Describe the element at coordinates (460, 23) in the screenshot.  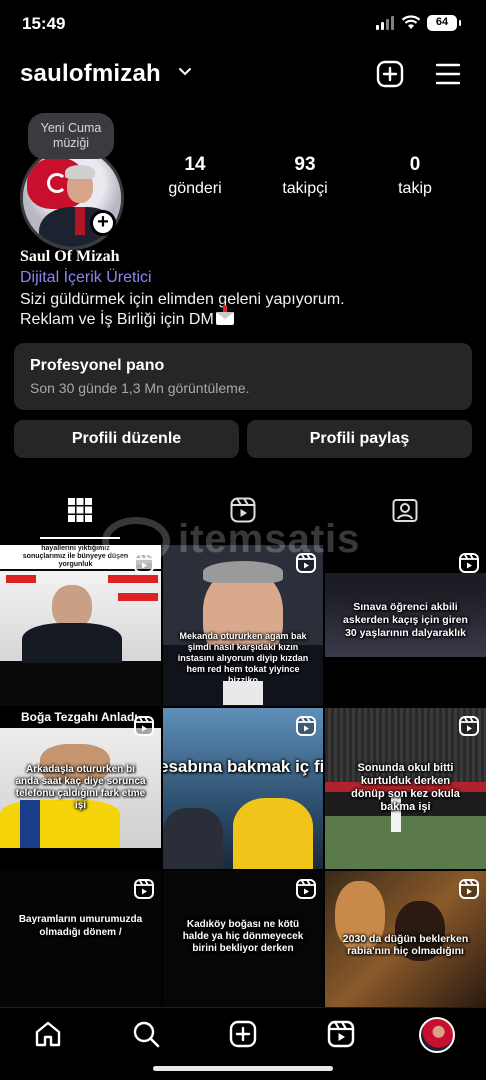
I see `battery-tip` at that location.